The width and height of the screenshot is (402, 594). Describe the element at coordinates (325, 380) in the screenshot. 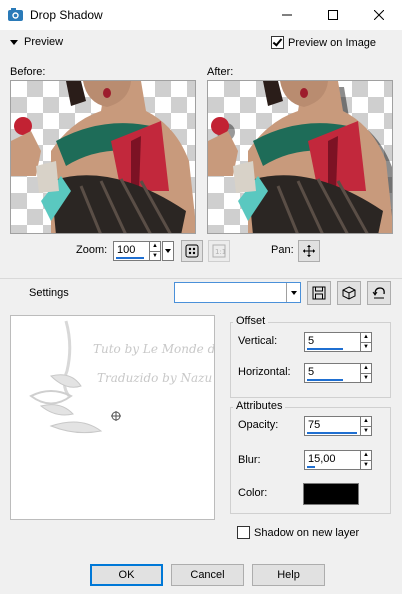

I see `horizontal-slider-bar` at that location.